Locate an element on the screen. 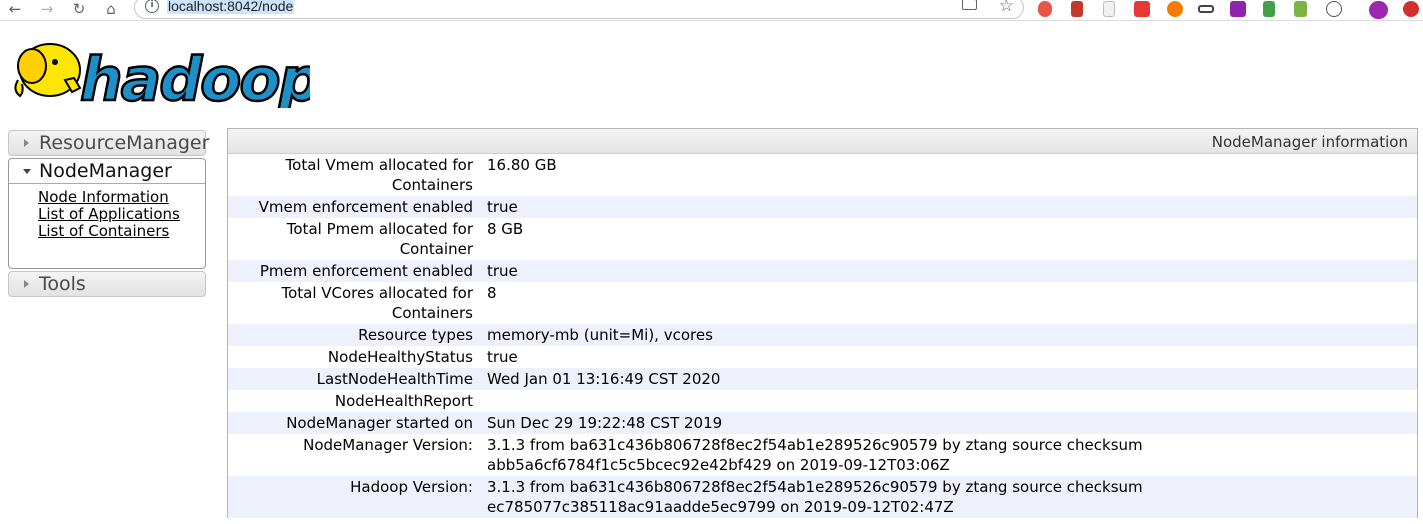 The width and height of the screenshot is (1423, 524). info-table-caption: NodeManager information is located at coordinates (822, 141).